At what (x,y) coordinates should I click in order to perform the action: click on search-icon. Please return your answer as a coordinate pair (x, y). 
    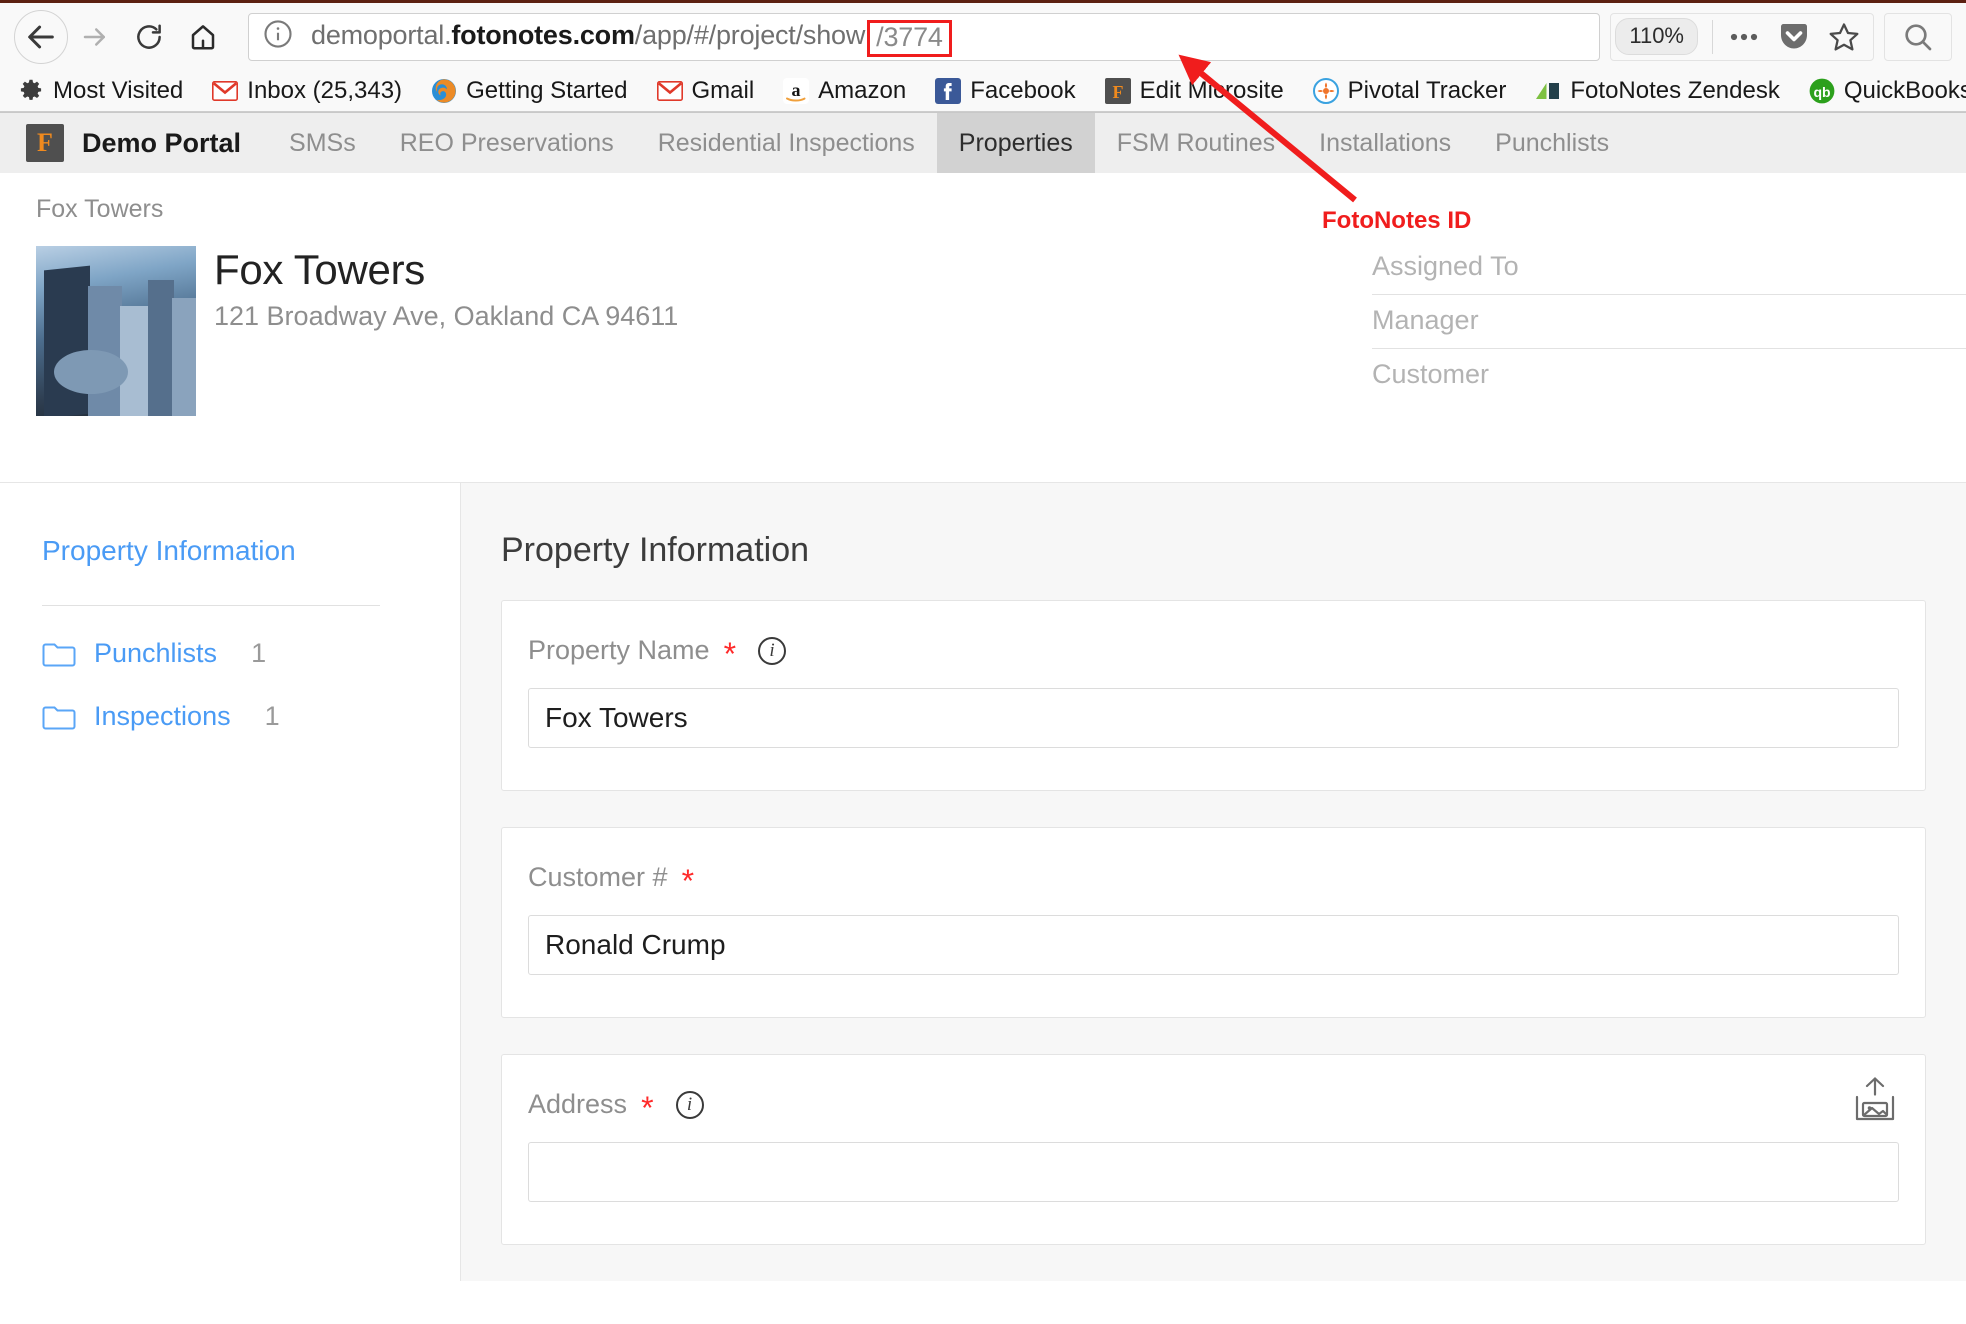
    Looking at the image, I should click on (1918, 37).